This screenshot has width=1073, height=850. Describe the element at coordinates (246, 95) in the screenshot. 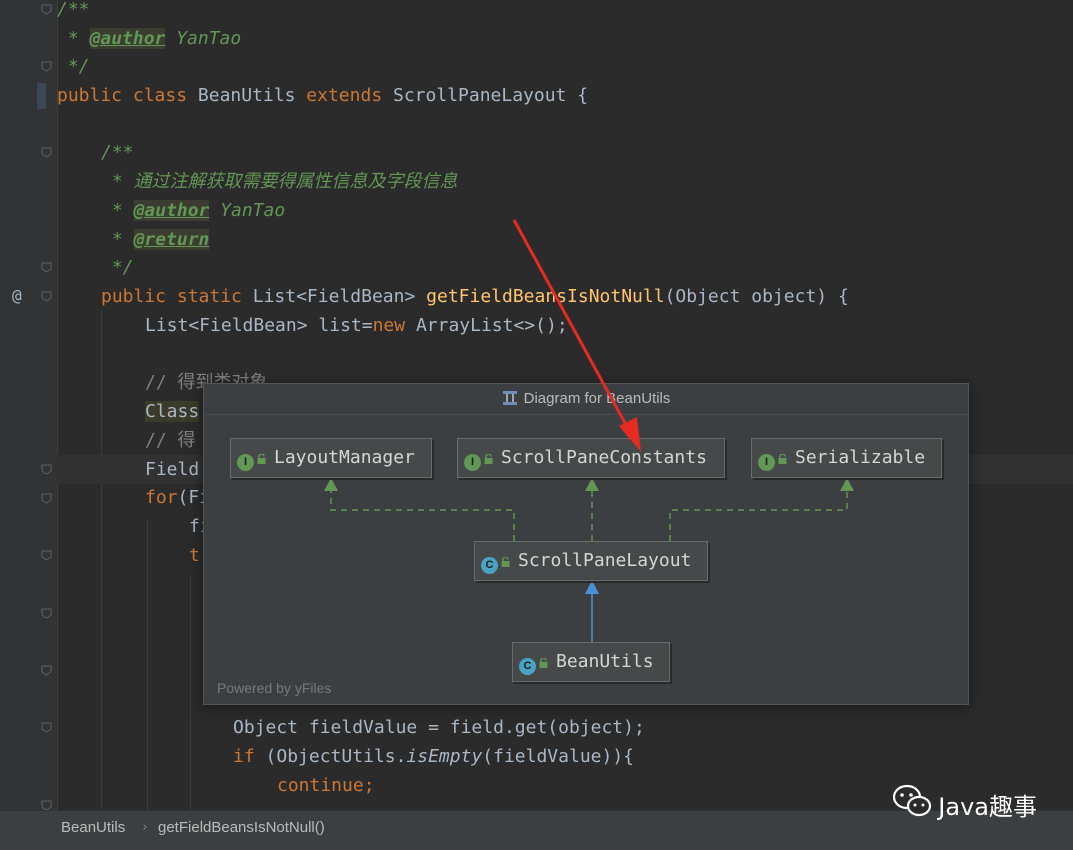

I see `class-name: BeanUtils` at that location.